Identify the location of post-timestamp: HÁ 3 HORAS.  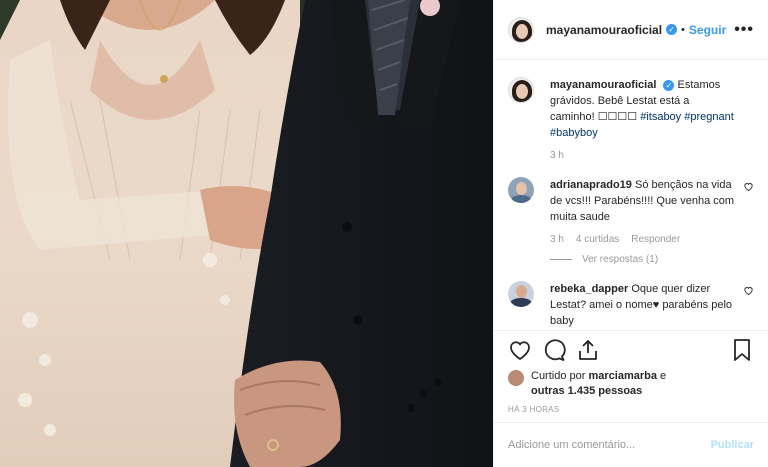
(631, 409).